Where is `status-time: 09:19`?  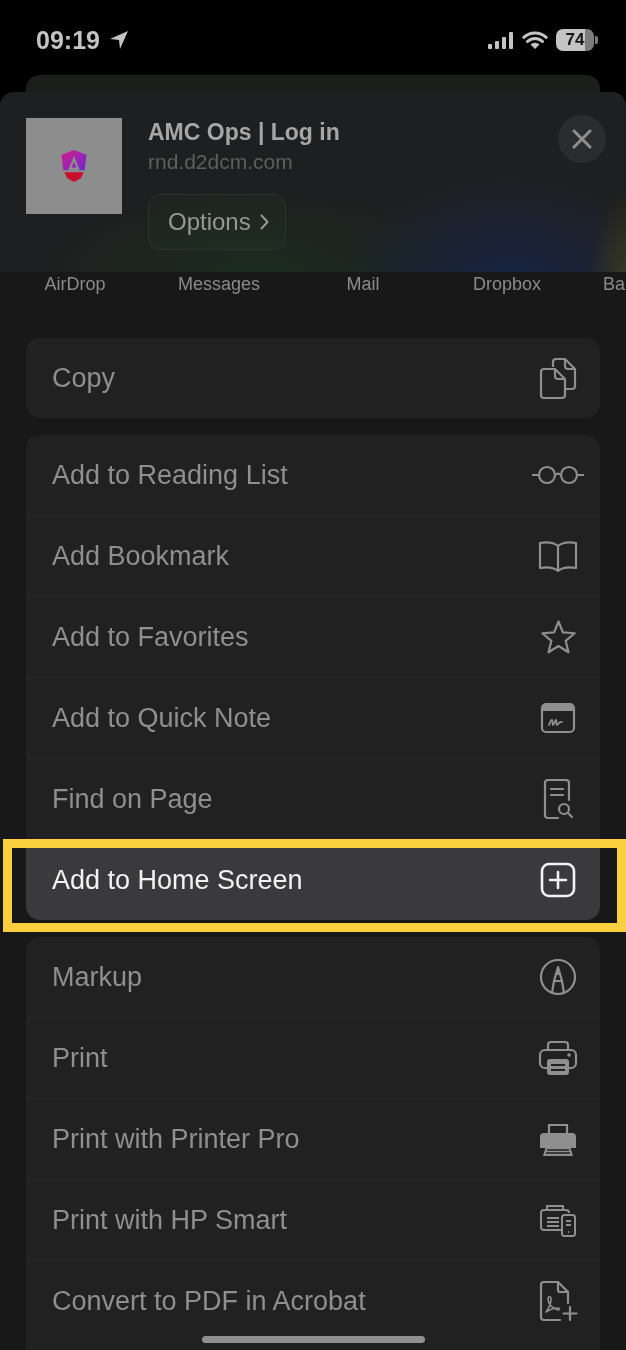 status-time: 09:19 is located at coordinates (68, 40).